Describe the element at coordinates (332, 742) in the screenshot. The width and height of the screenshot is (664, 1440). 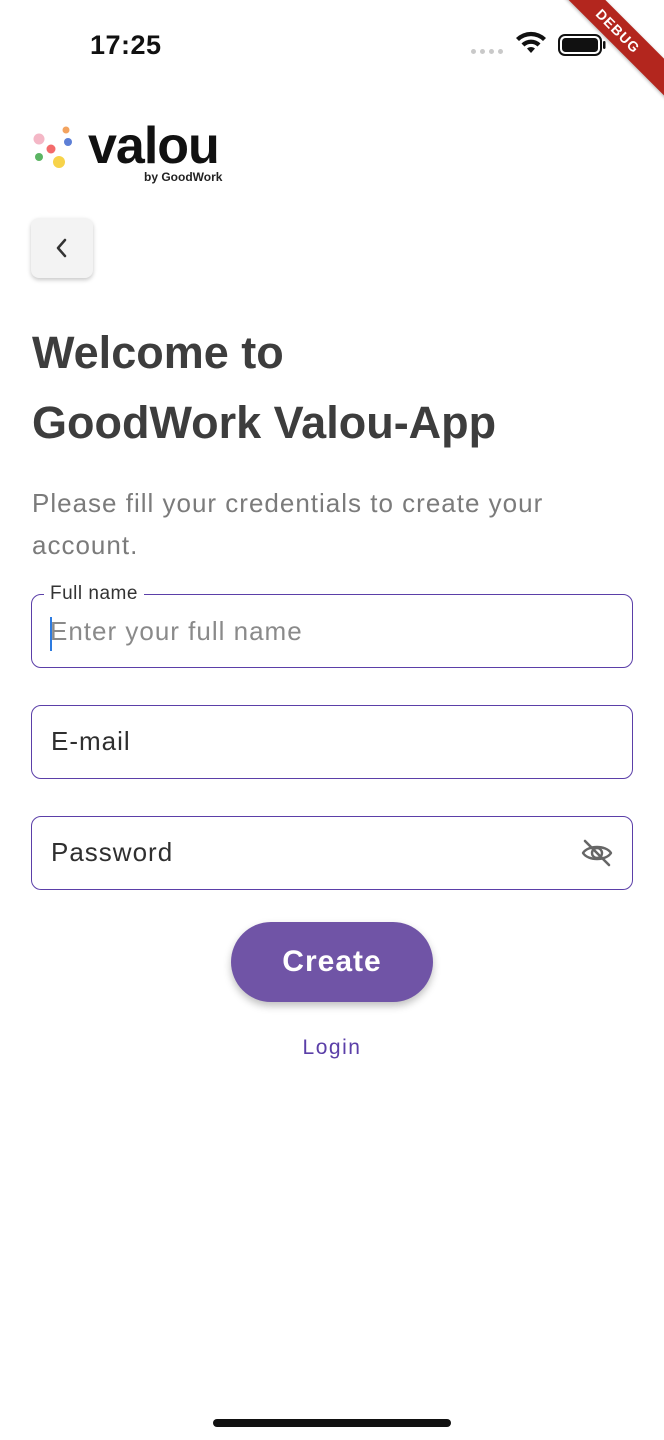
I see `email-field: E-mail` at that location.